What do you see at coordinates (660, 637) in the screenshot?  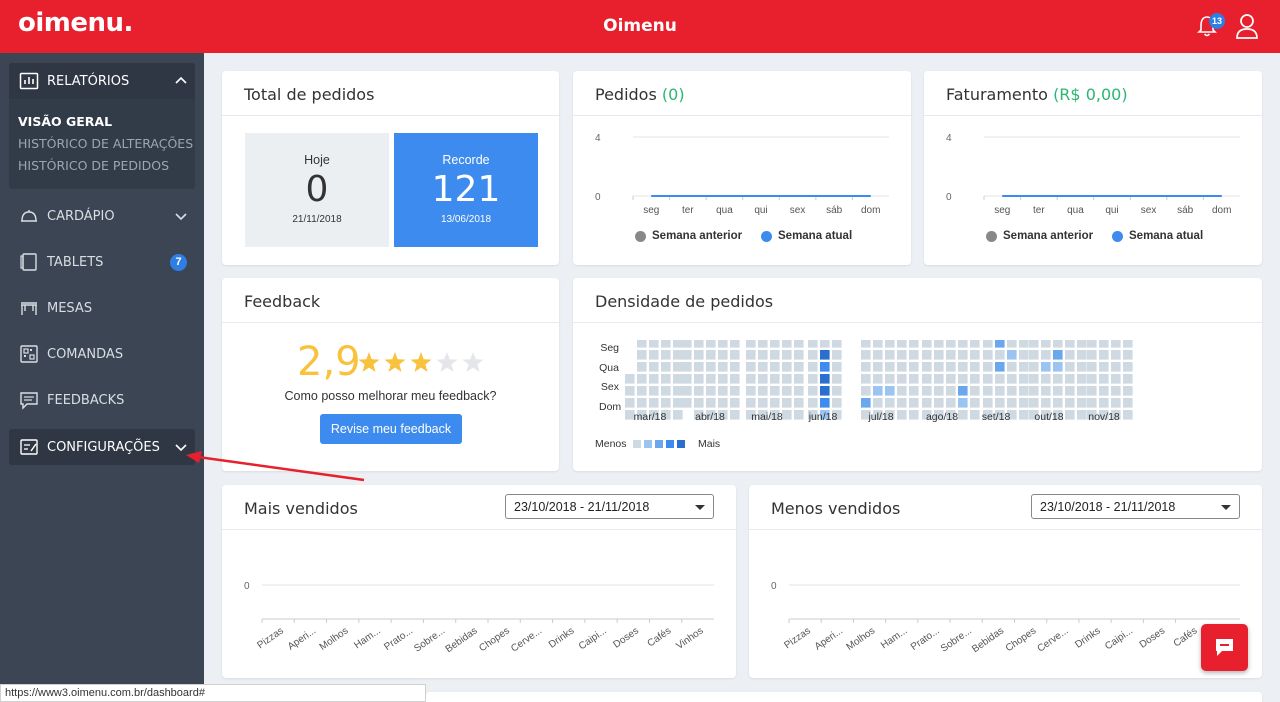 I see `x-tick-label: Cafés` at bounding box center [660, 637].